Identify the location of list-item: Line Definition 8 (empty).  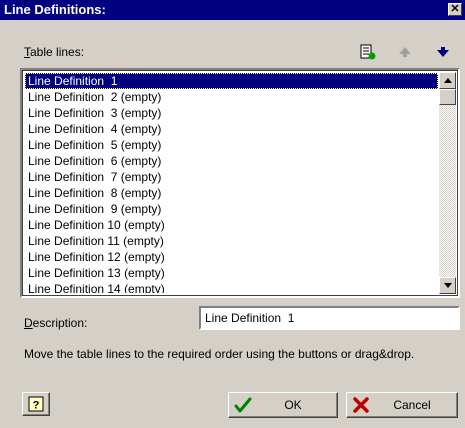
(231, 193).